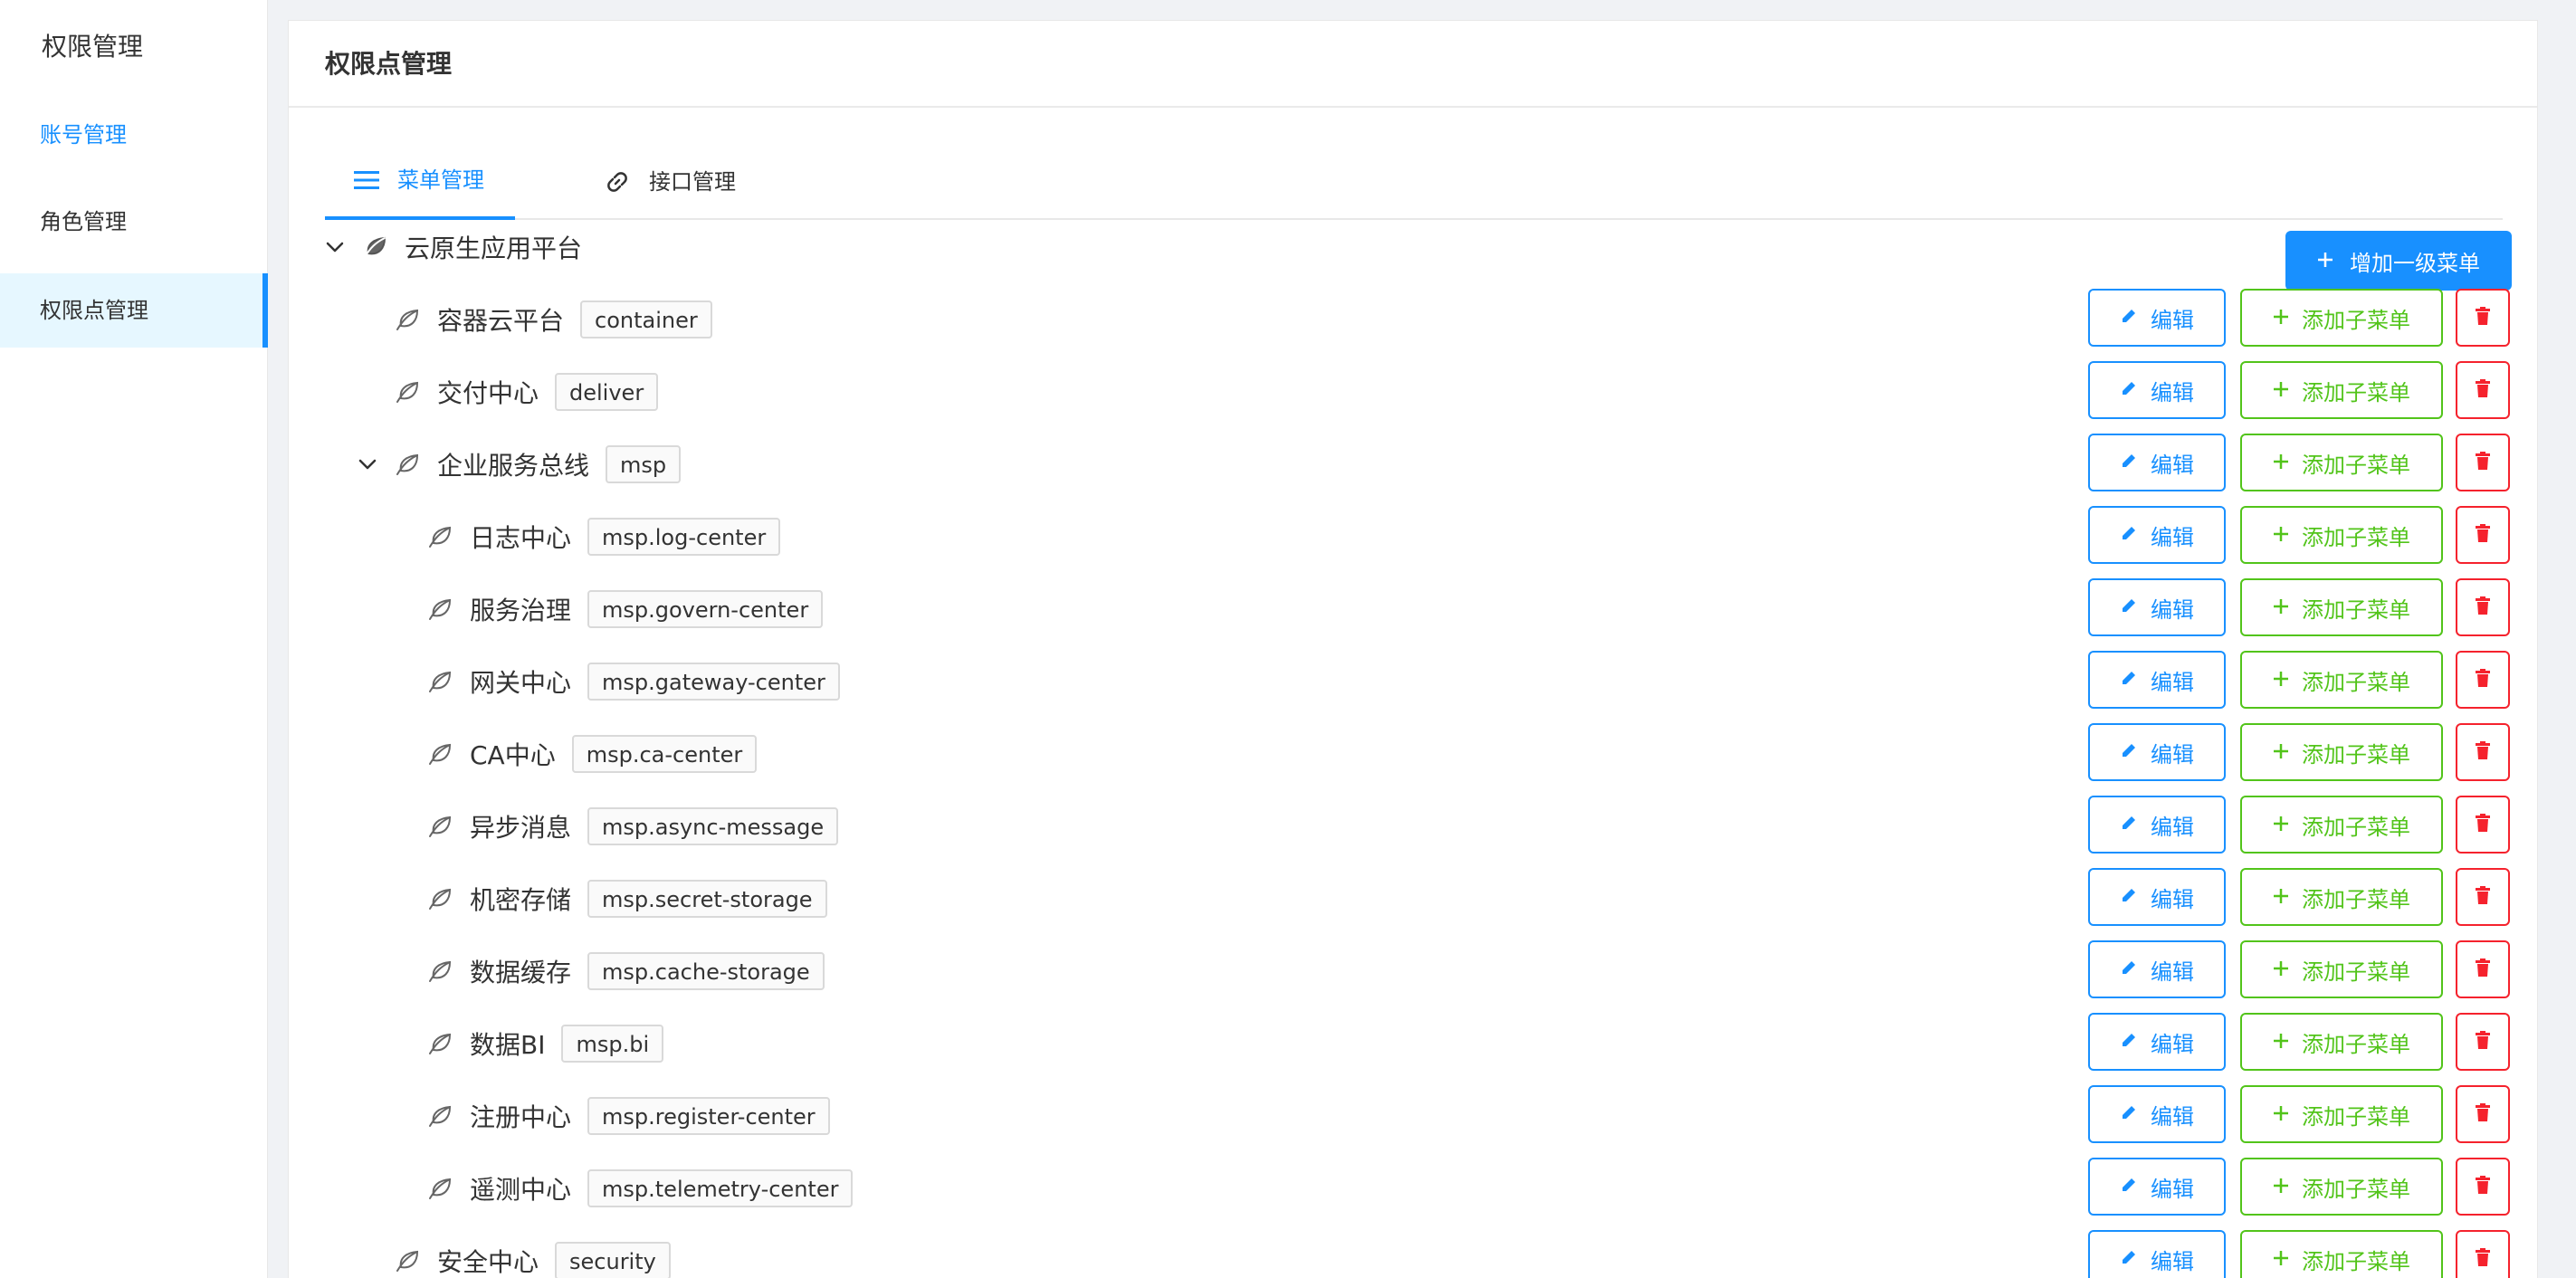 The image size is (2576, 1278). I want to click on tab-menu-management: 菜单管理, so click(420, 182).